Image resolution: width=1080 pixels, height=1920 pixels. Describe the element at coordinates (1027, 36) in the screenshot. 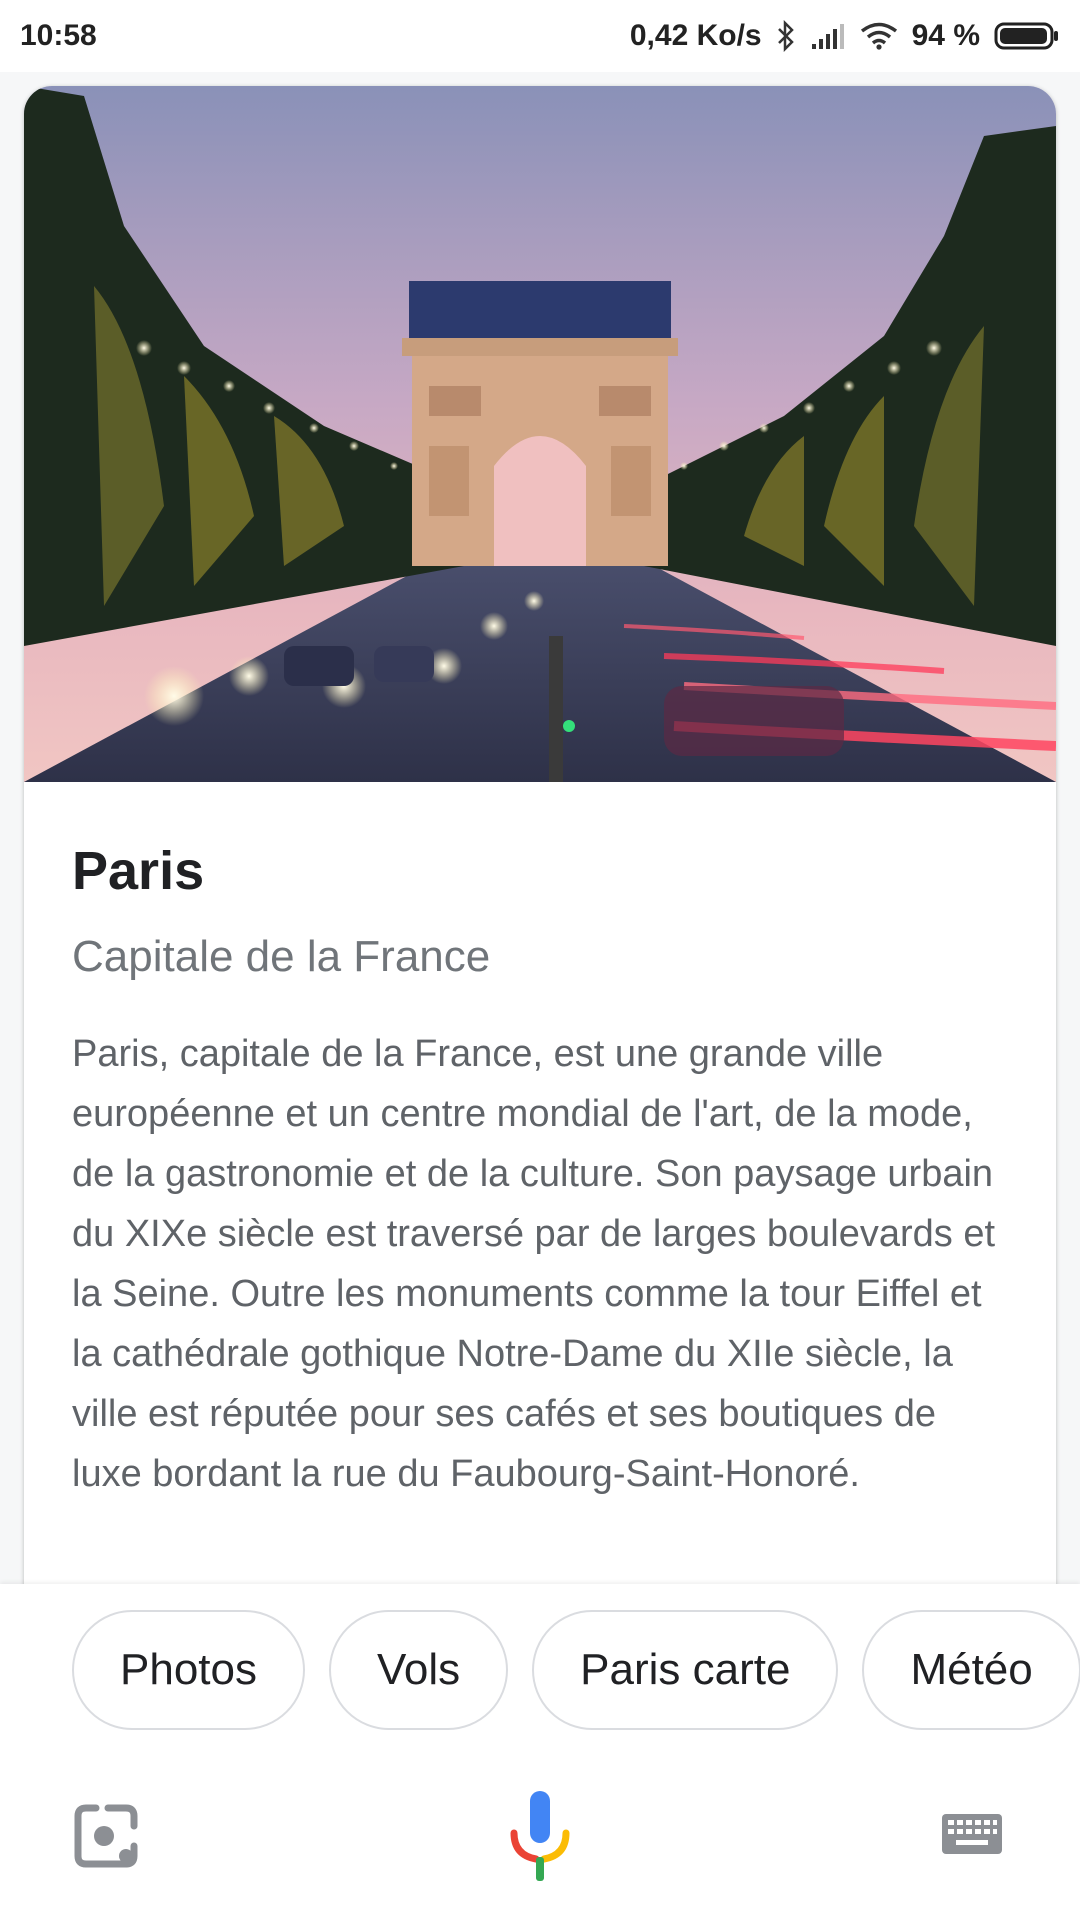

I see `battery-icon` at that location.